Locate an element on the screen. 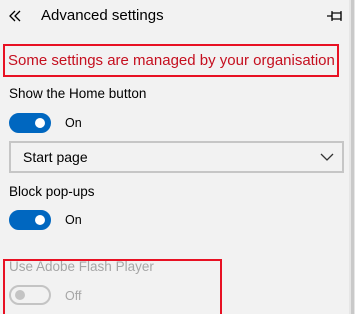  back-button is located at coordinates (15, 16).